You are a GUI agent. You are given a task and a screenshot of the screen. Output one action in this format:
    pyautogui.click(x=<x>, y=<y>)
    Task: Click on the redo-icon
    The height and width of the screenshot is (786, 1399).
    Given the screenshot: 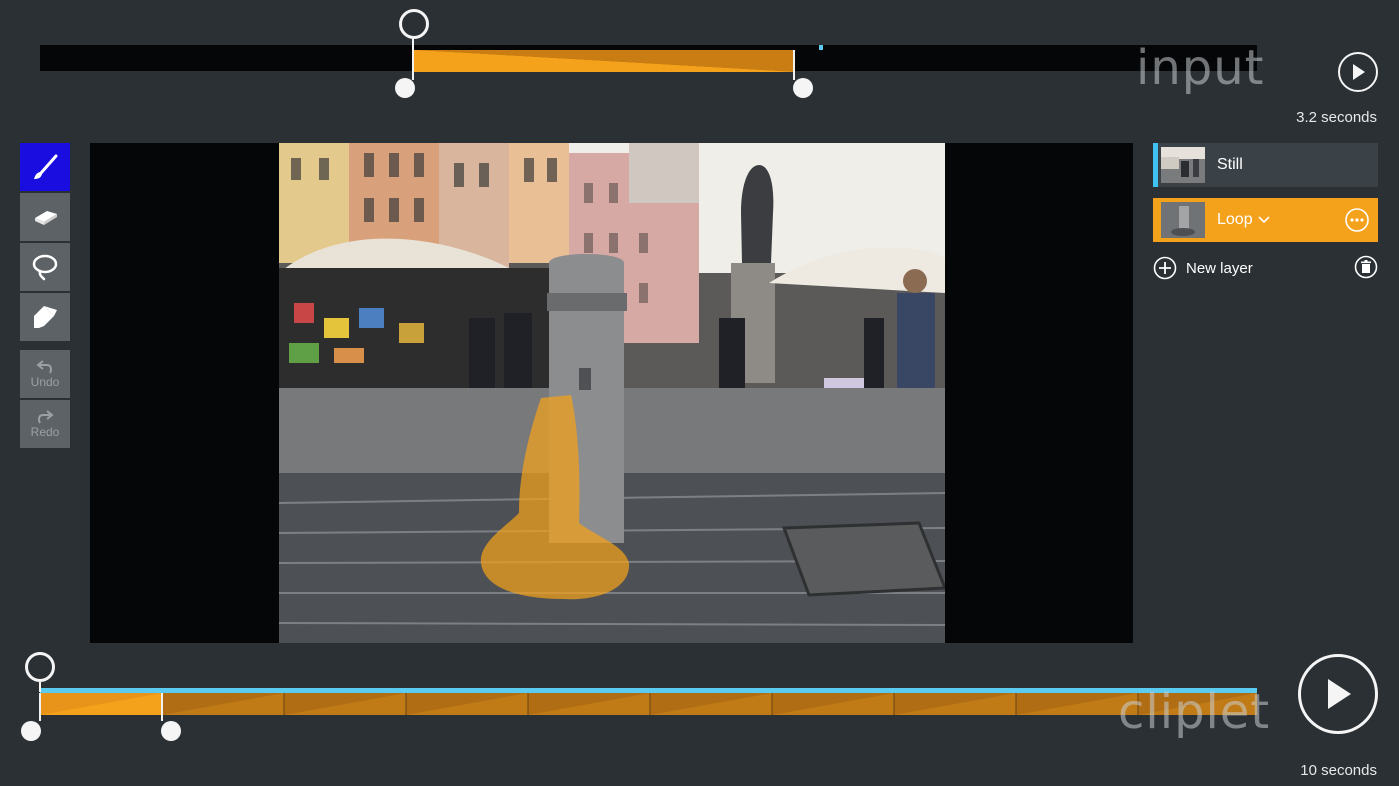 What is the action you would take?
    pyautogui.click(x=46, y=417)
    